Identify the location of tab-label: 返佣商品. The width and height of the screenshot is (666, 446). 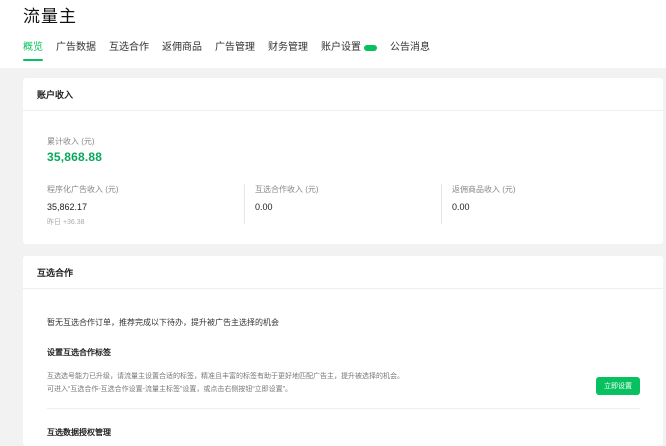
(182, 47).